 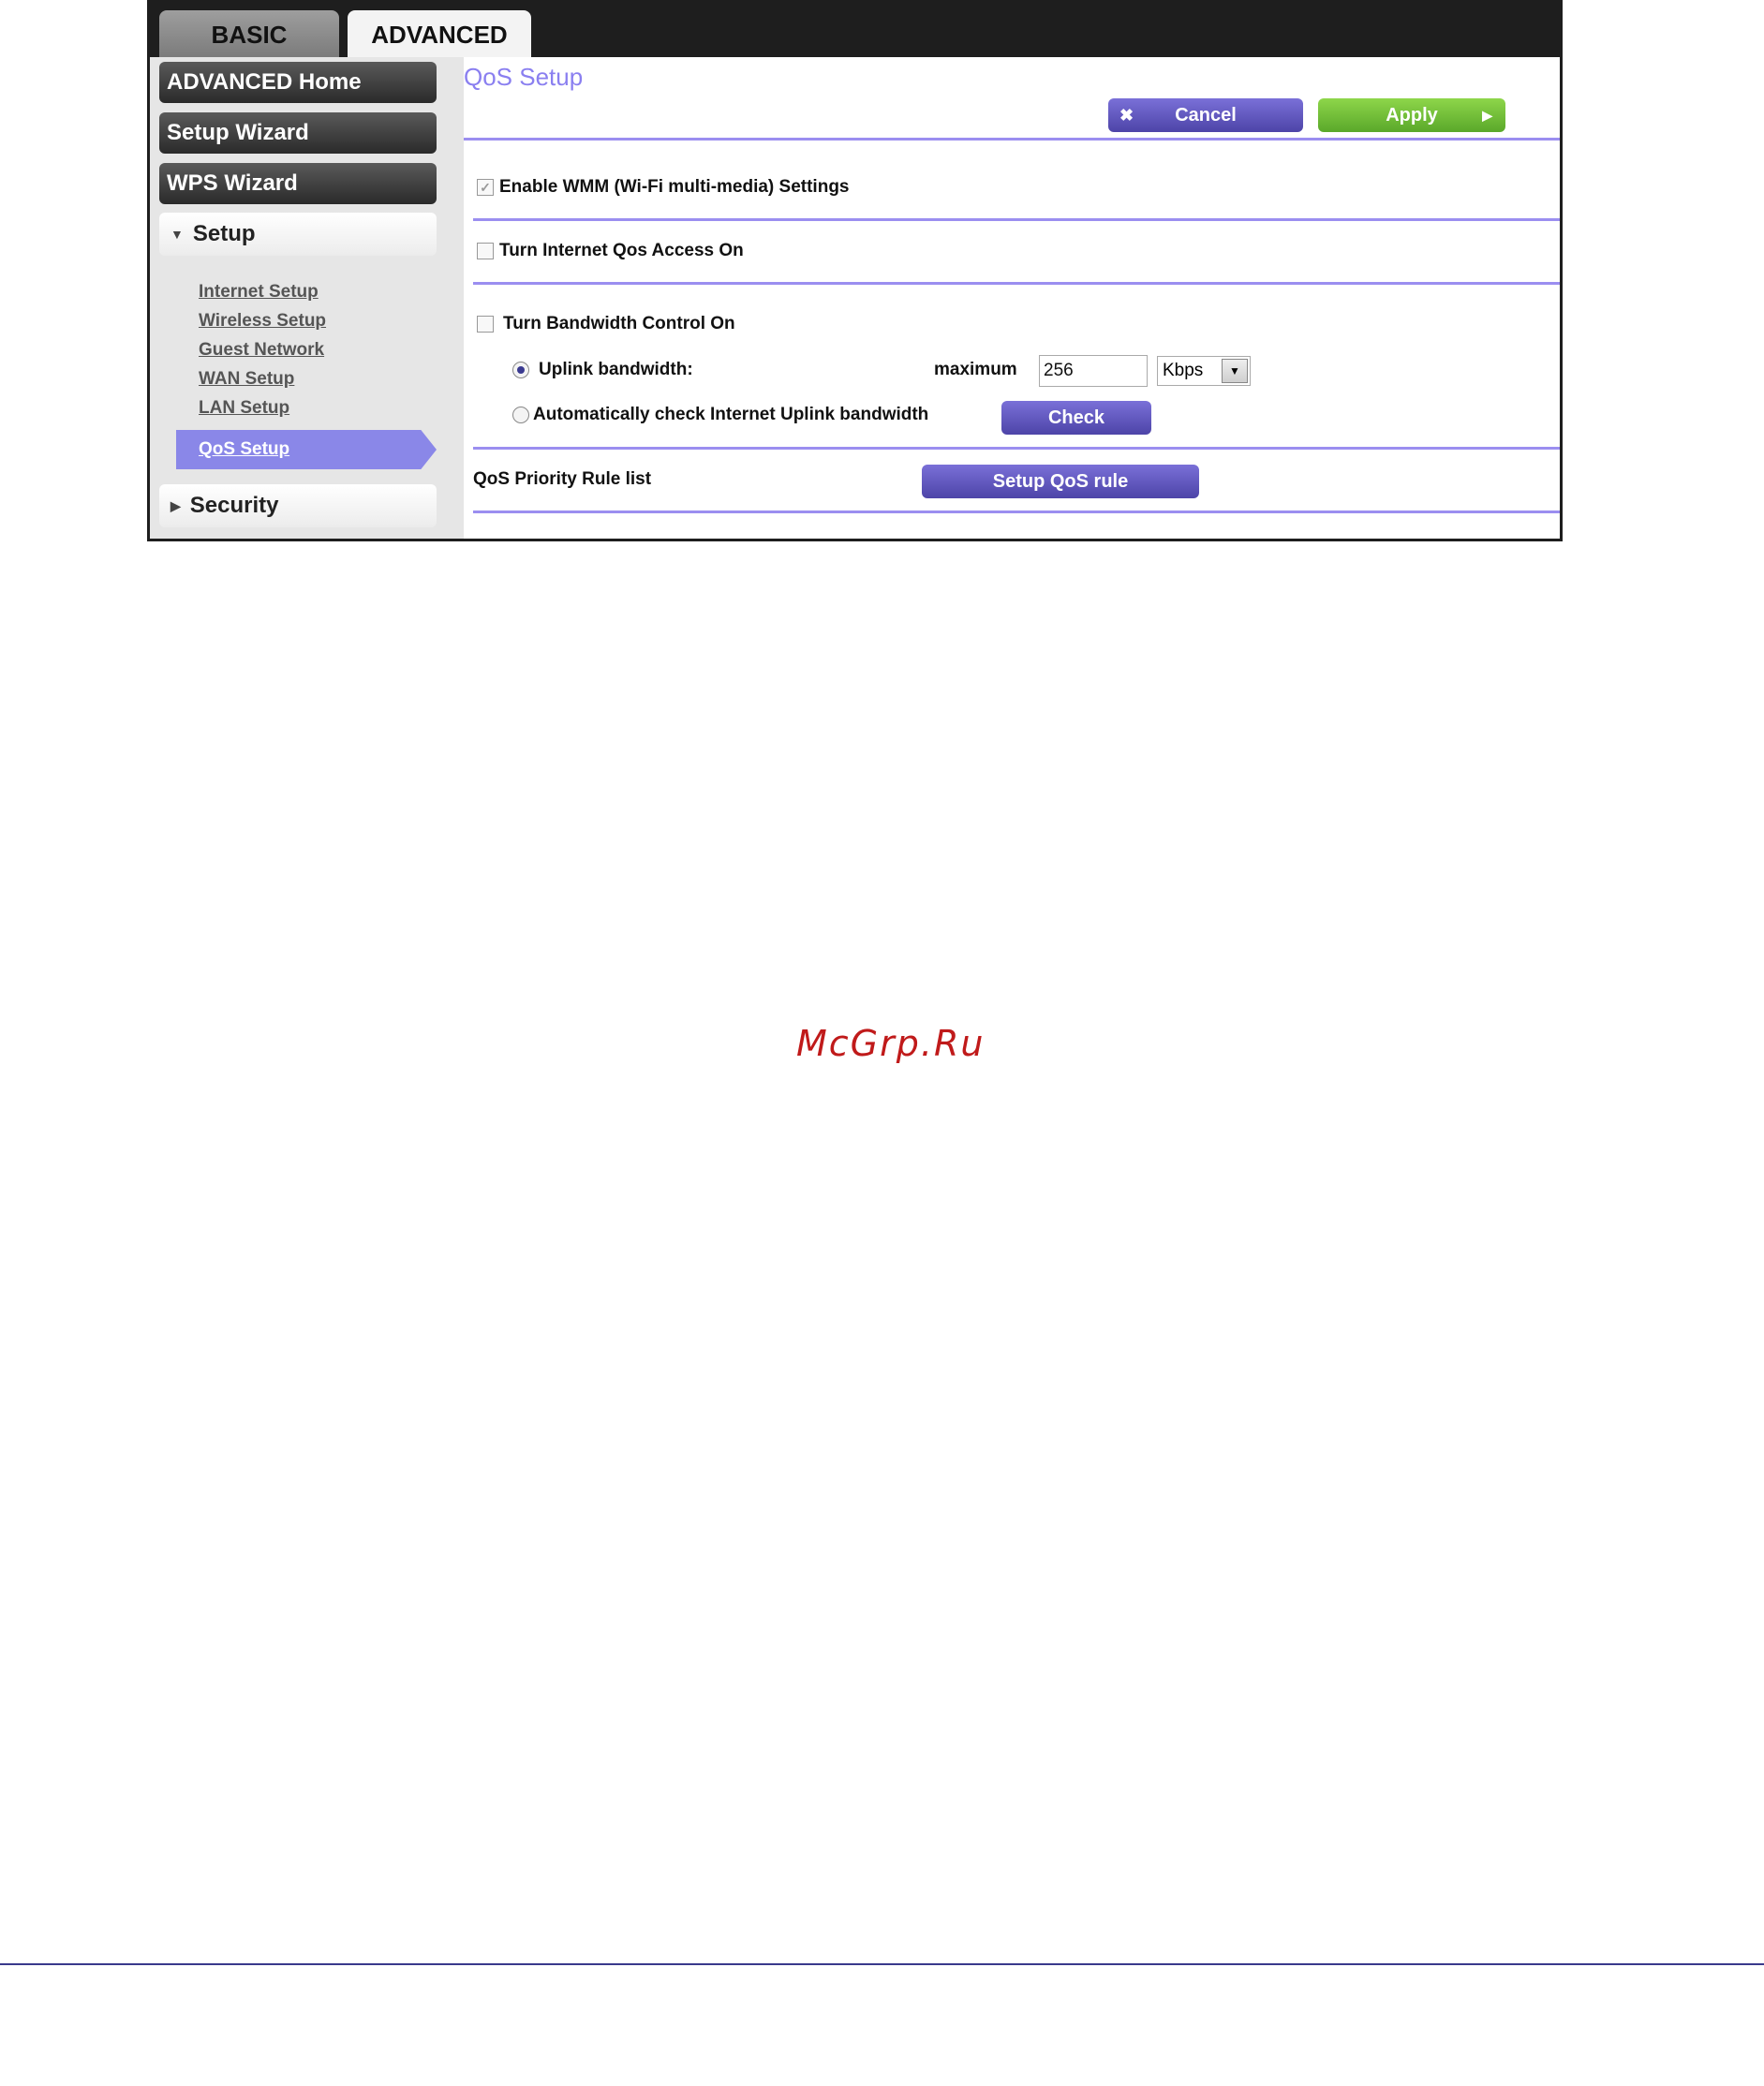 I want to click on apply-label: Apply, so click(x=1412, y=115).